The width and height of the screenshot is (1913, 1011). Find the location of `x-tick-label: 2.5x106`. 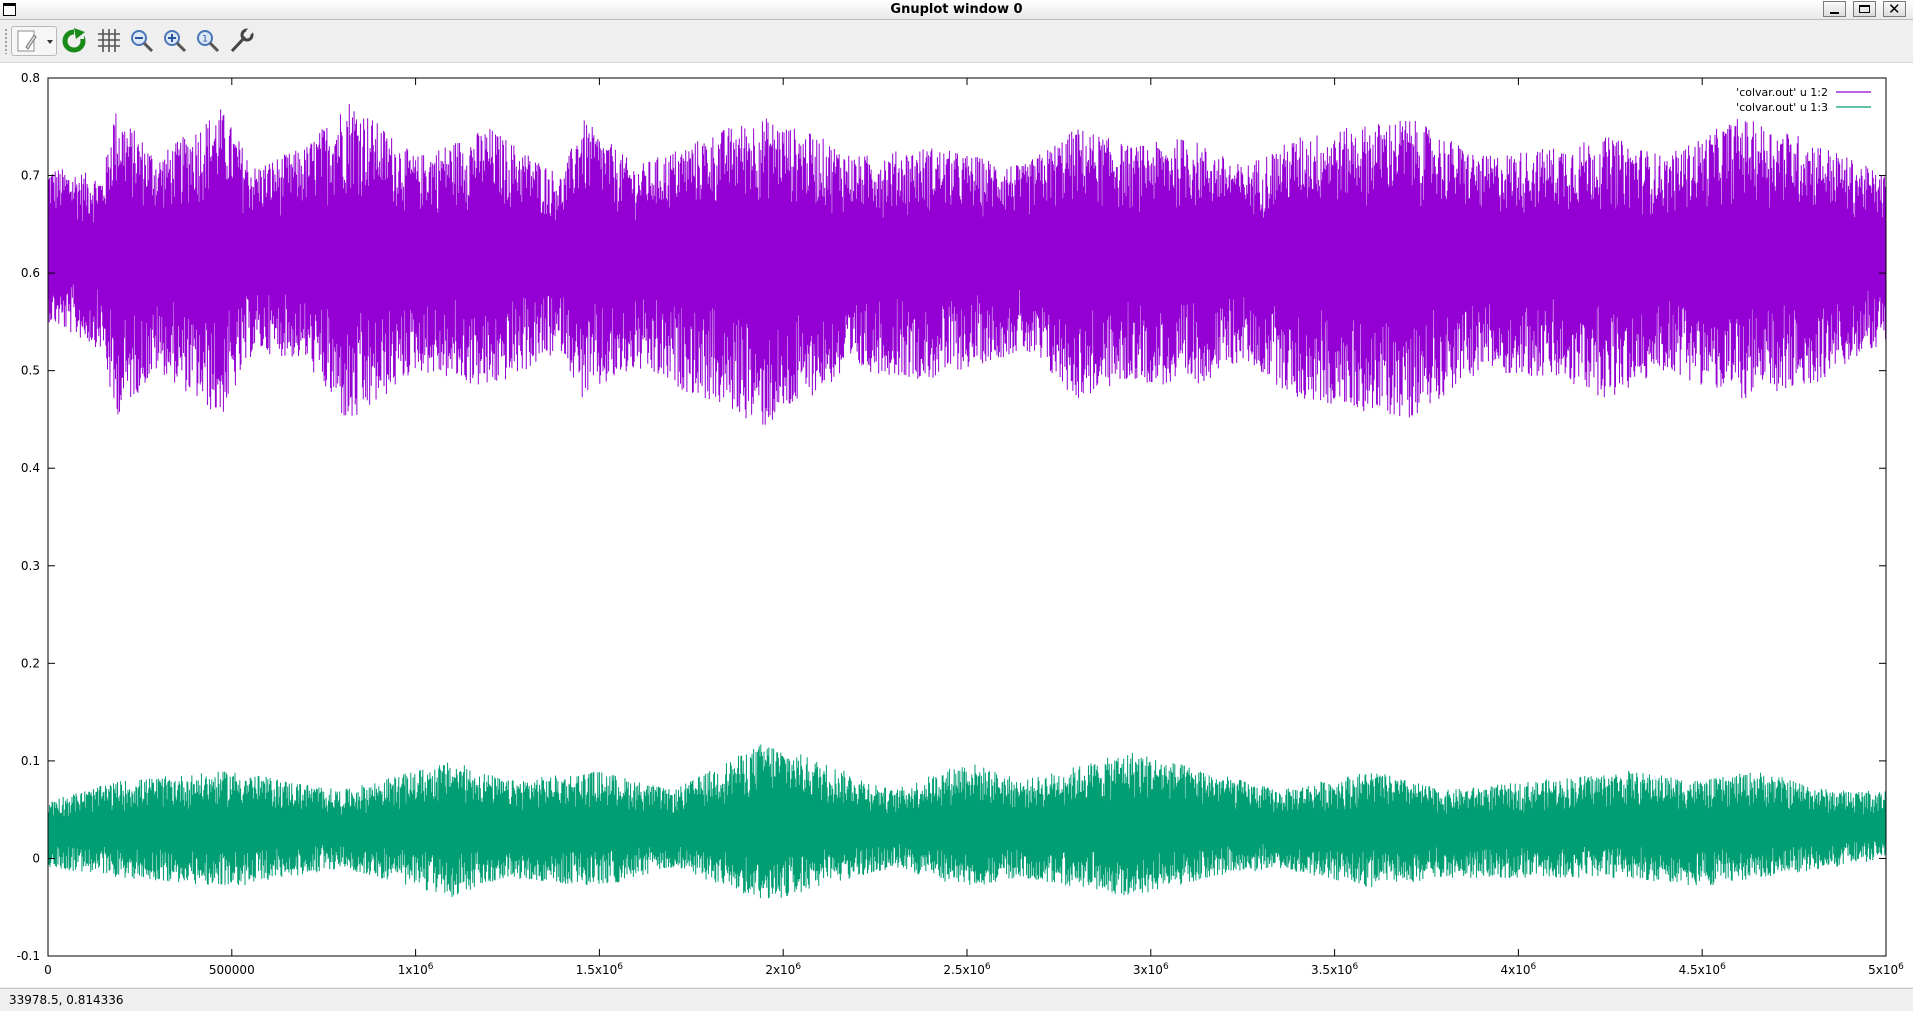

x-tick-label: 2.5x106 is located at coordinates (966, 969).